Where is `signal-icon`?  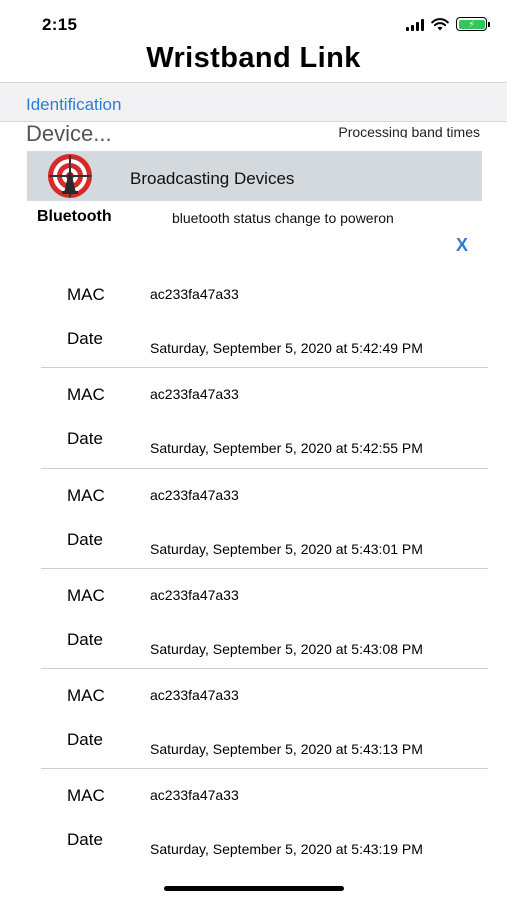 signal-icon is located at coordinates (415, 24).